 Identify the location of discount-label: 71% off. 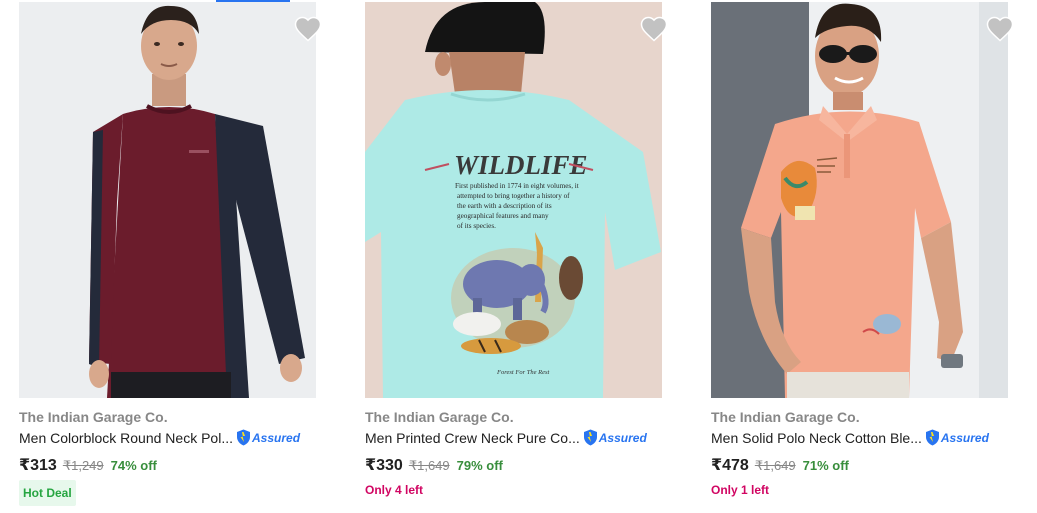
(825, 465).